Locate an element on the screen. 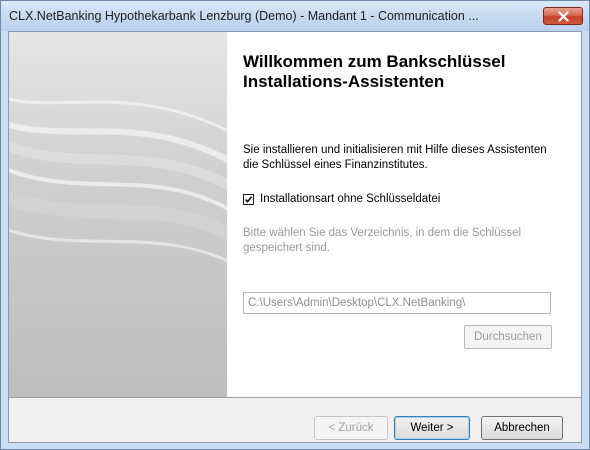  keyless-install-checkbox is located at coordinates (248, 199).